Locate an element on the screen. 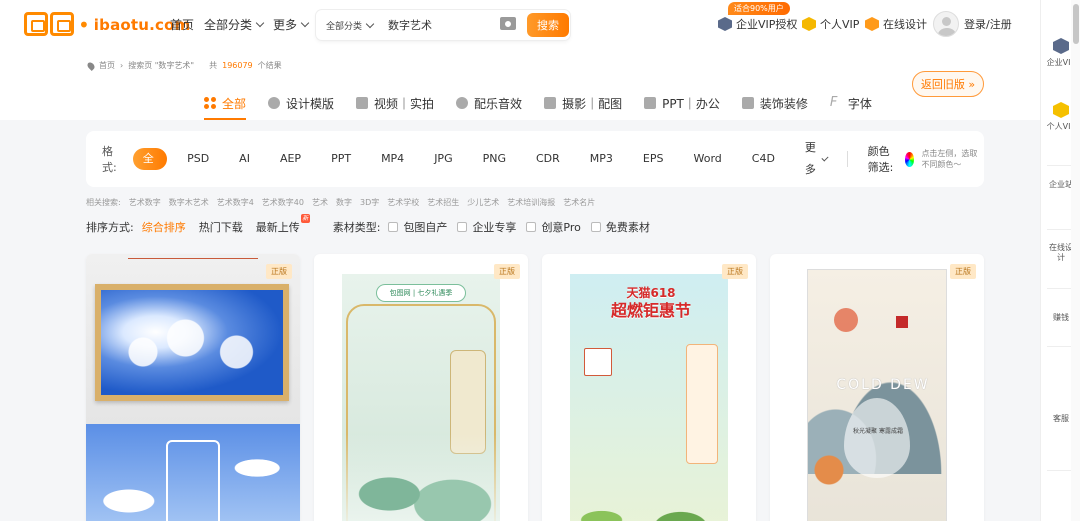  online-design-link: 在线设计 is located at coordinates (896, 24).